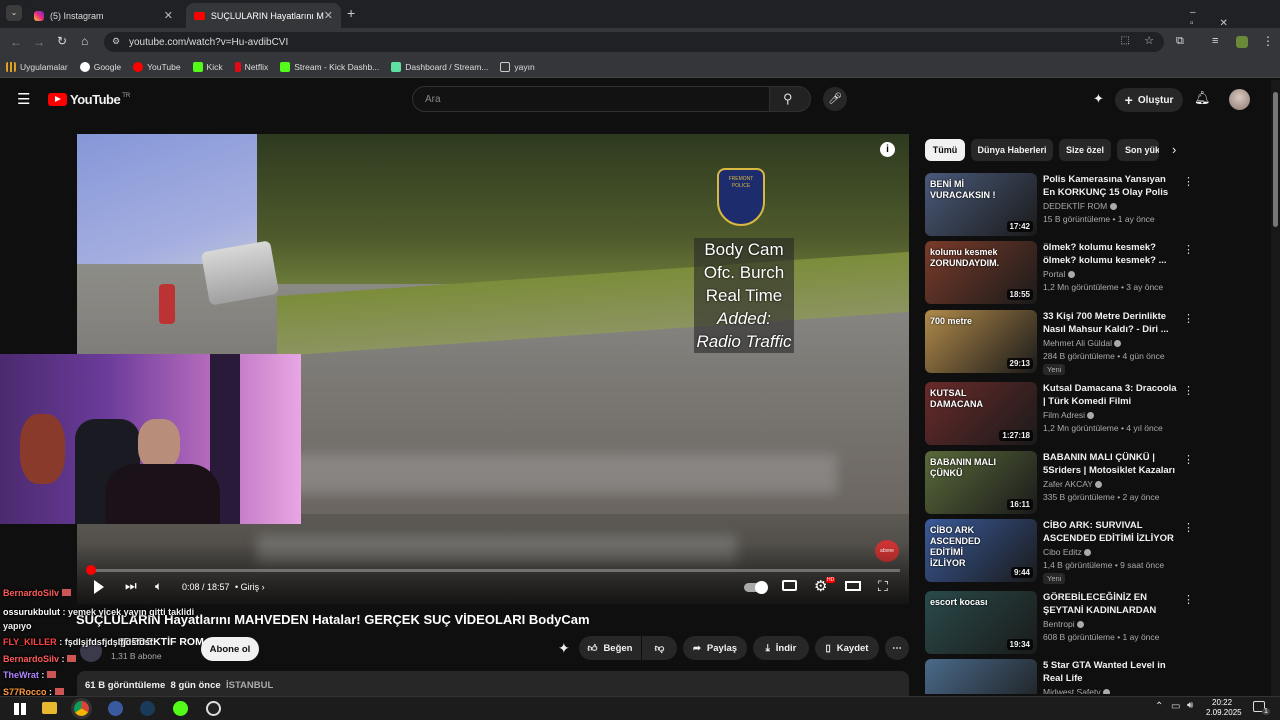  What do you see at coordinates (1215, 41) in the screenshot?
I see `media-icon: ≡` at bounding box center [1215, 41].